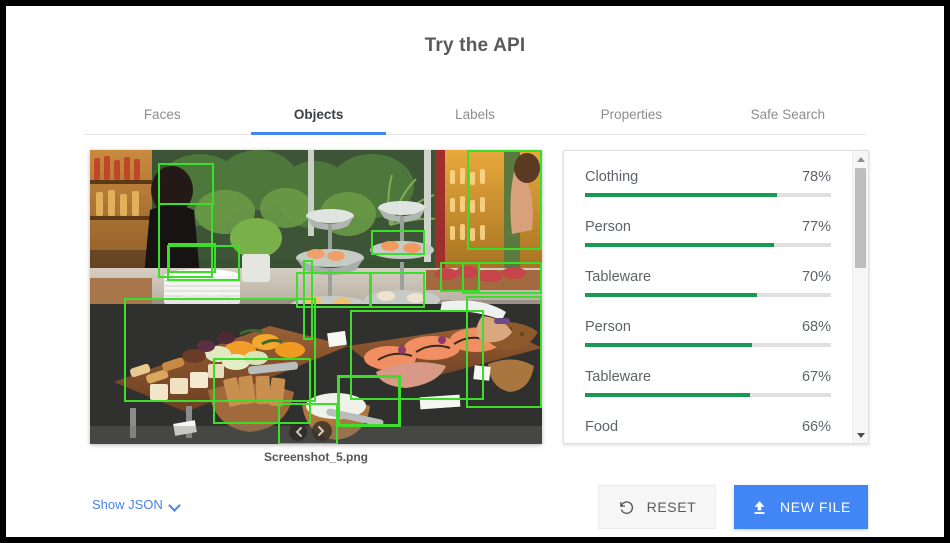 The width and height of the screenshot is (950, 543). Describe the element at coordinates (612, 177) in the screenshot. I see `result-label: Clothing` at that location.